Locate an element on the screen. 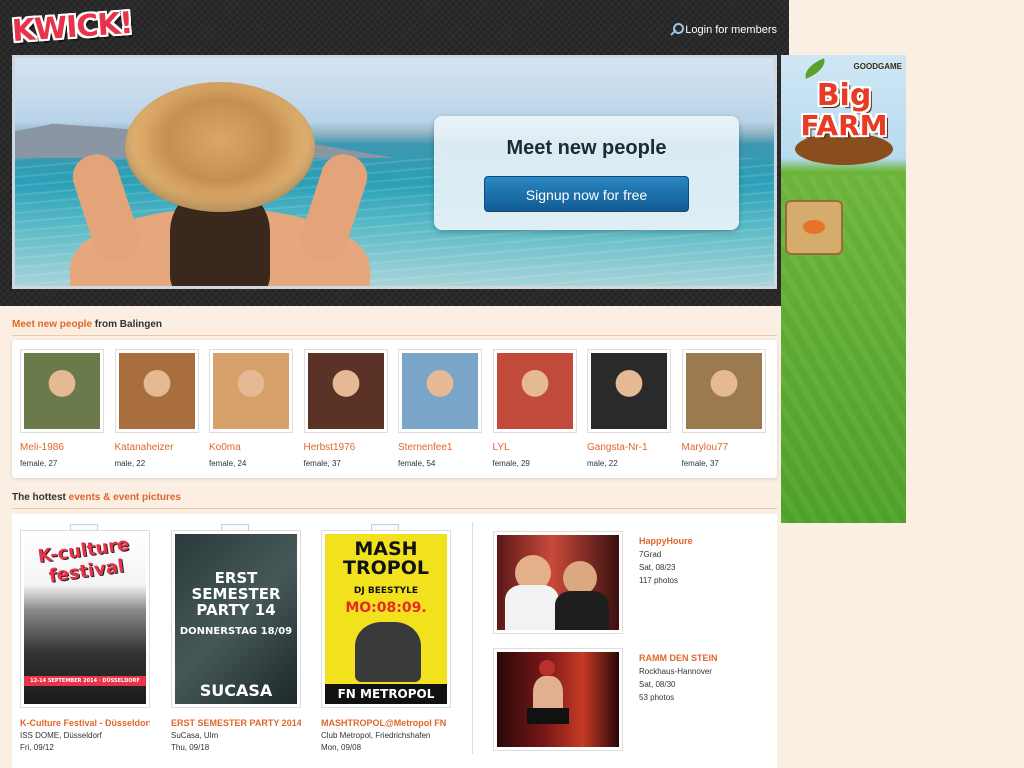 The width and height of the screenshot is (1024, 768). event-location: Club Metropol, Friedrichshafen is located at coordinates (376, 735).